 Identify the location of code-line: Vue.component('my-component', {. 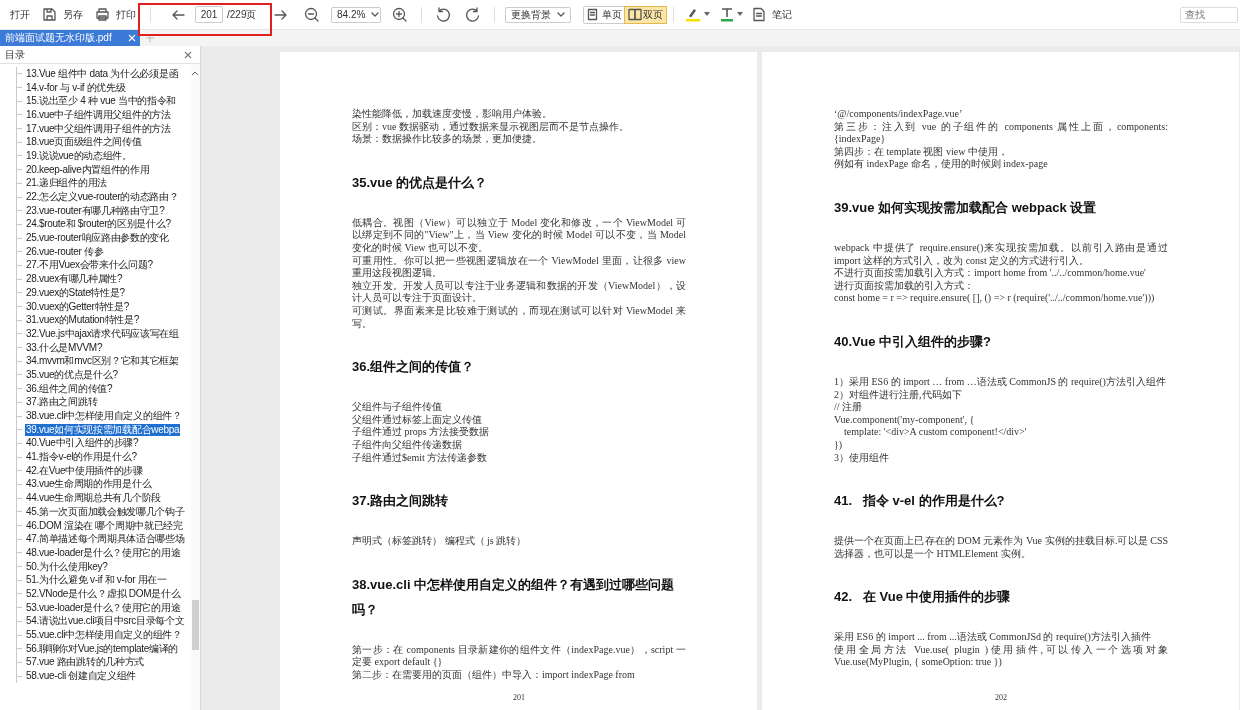
(905, 420).